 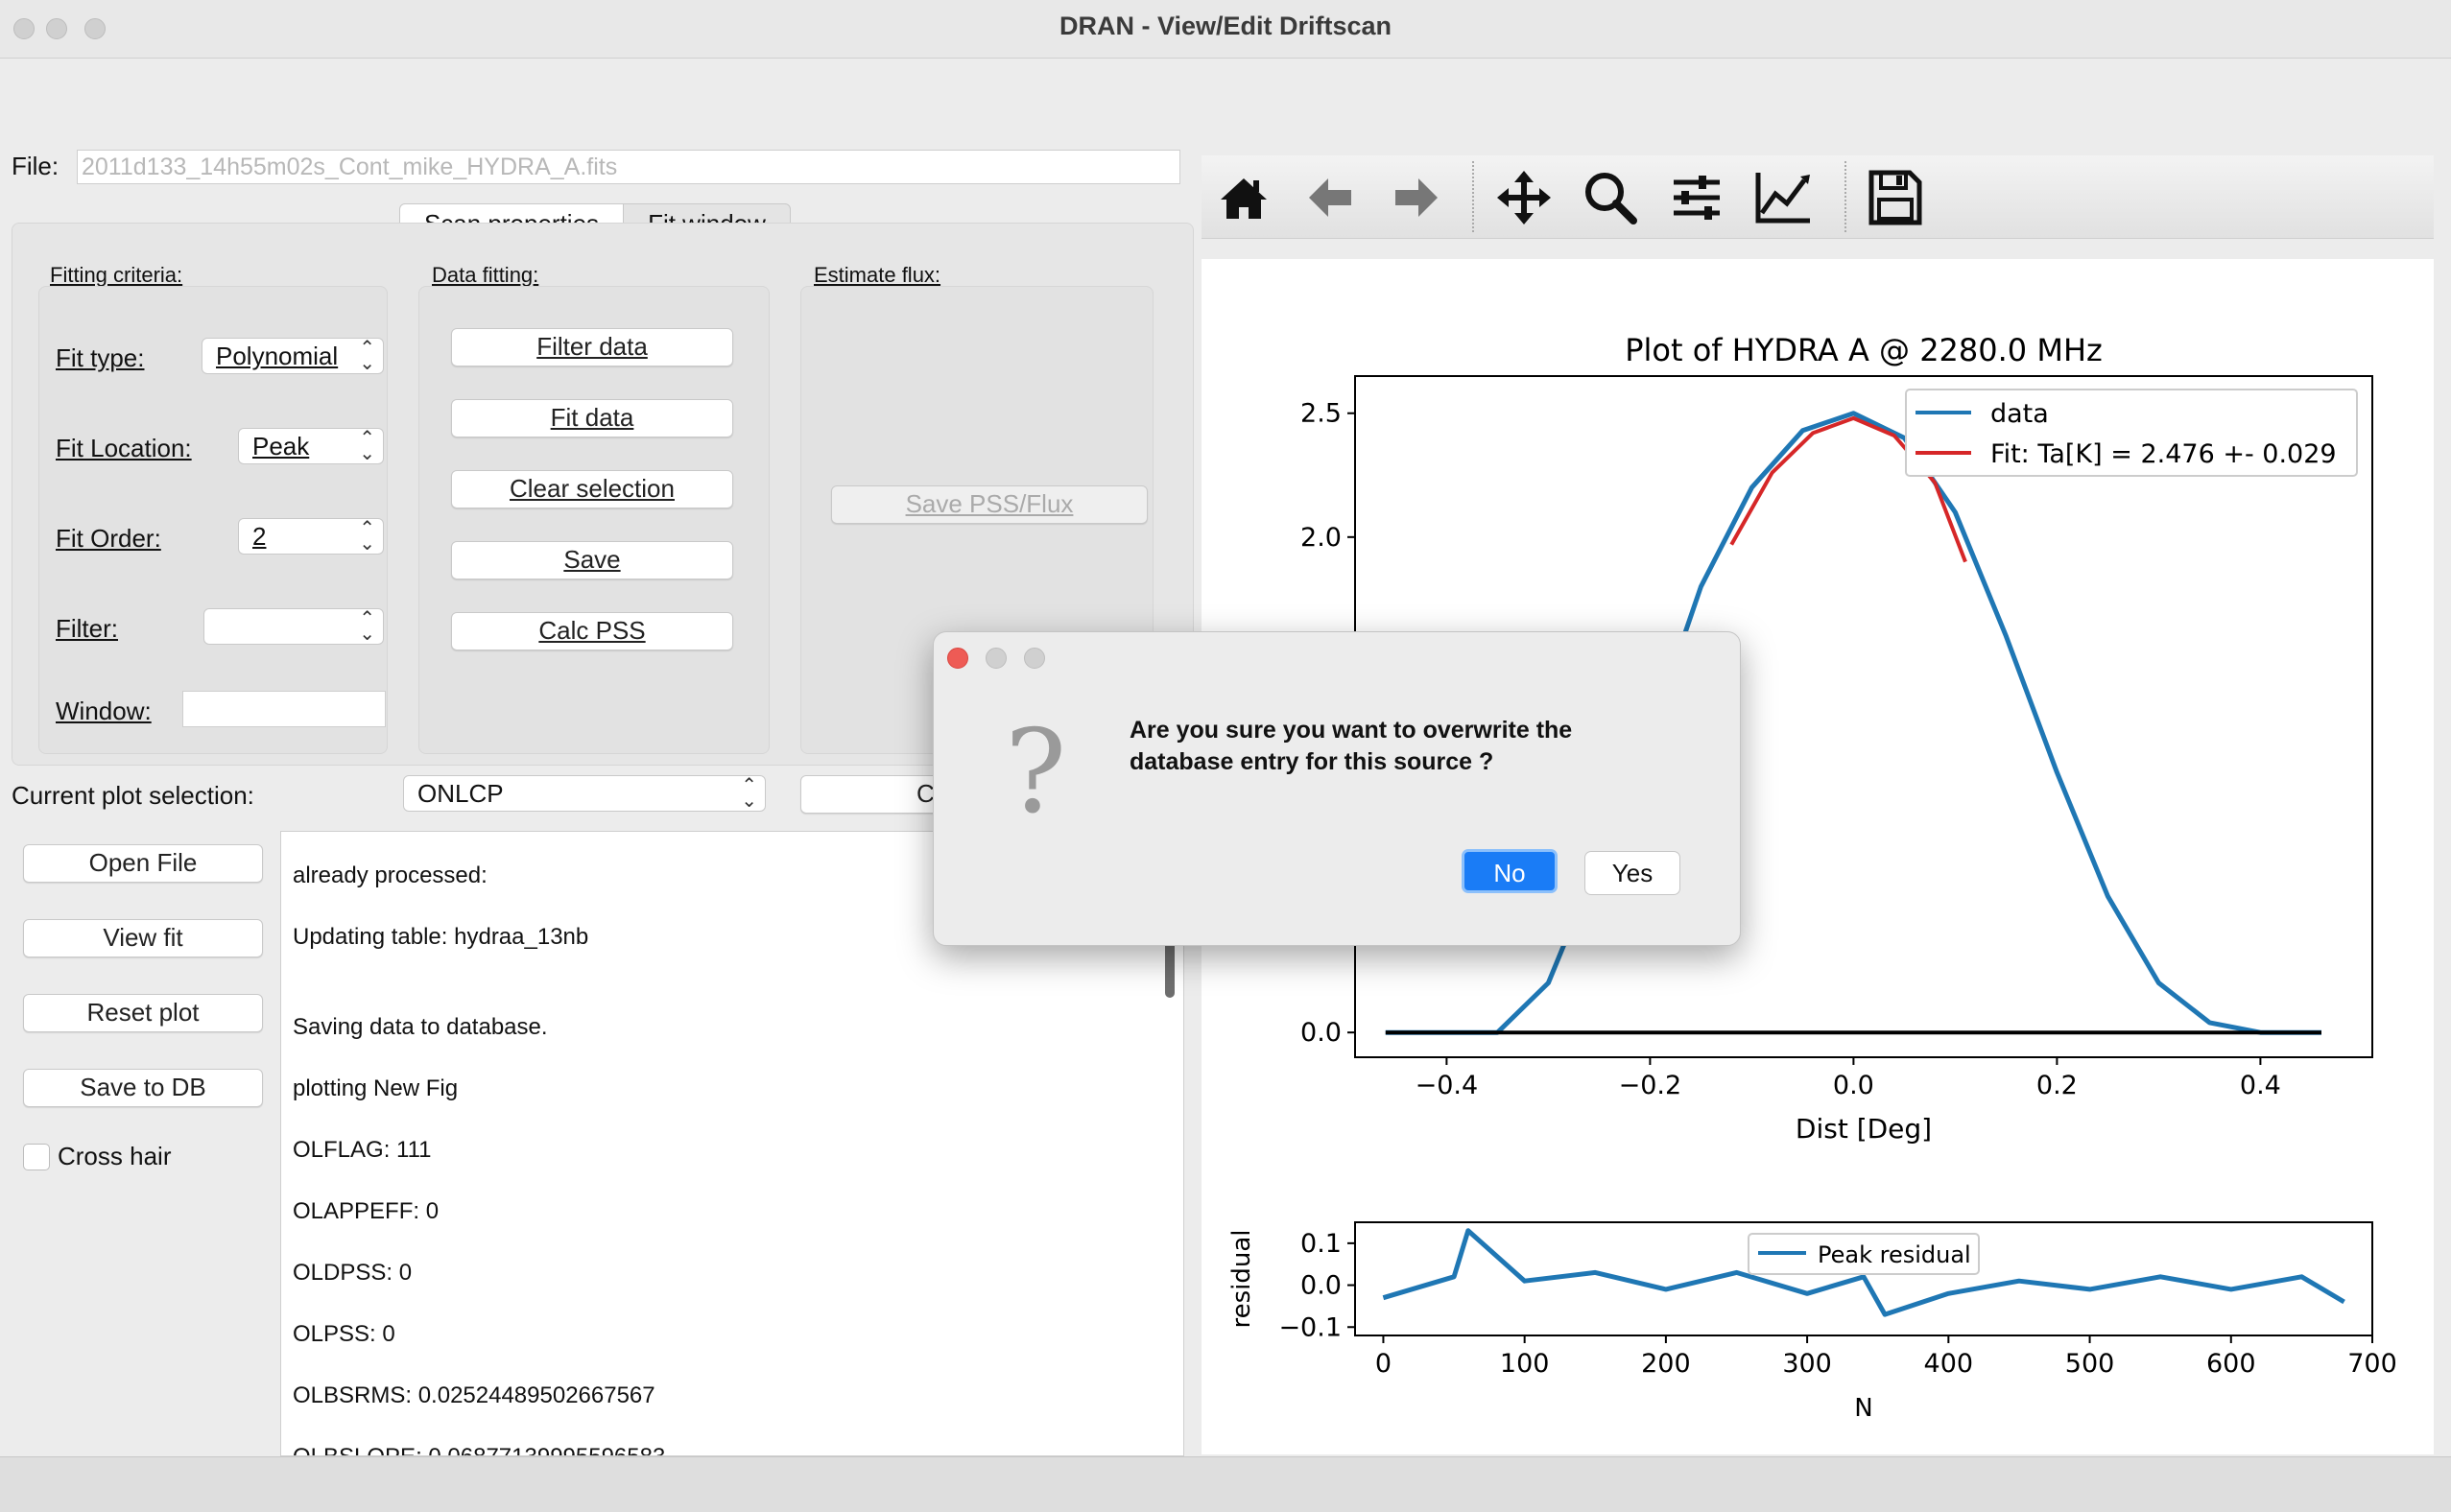 I want to click on button-label: Save, so click(x=592, y=559).